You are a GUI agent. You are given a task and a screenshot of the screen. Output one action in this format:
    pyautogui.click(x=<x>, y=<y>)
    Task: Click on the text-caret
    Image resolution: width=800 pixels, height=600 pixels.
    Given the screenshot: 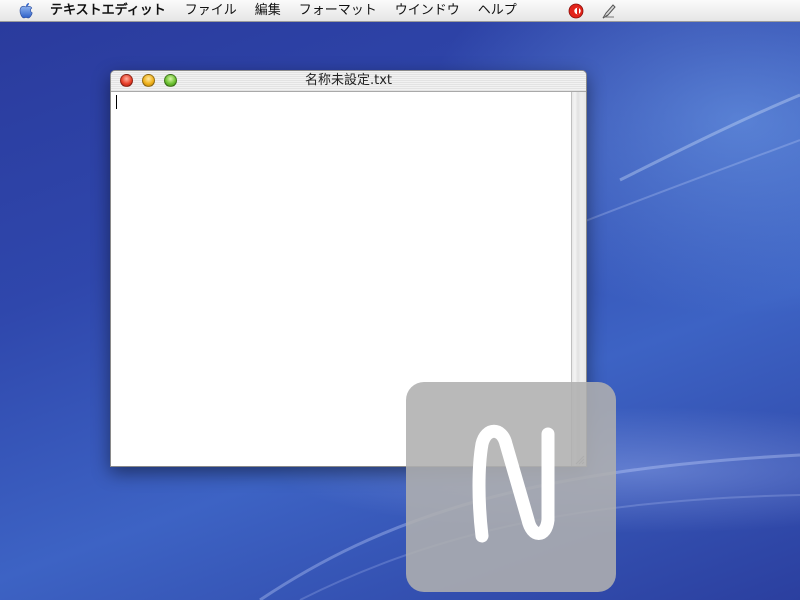 What is the action you would take?
    pyautogui.click(x=116, y=102)
    